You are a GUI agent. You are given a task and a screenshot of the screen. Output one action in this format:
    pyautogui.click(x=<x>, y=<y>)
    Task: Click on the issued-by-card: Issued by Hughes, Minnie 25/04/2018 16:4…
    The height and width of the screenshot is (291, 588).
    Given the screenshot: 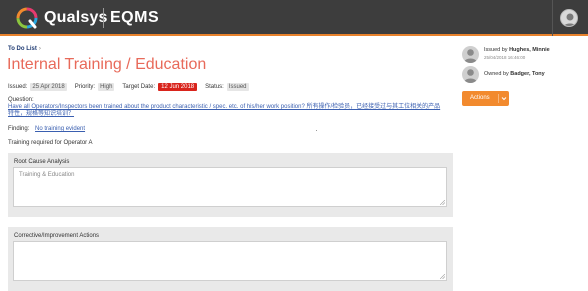 What is the action you would take?
    pyautogui.click(x=522, y=55)
    